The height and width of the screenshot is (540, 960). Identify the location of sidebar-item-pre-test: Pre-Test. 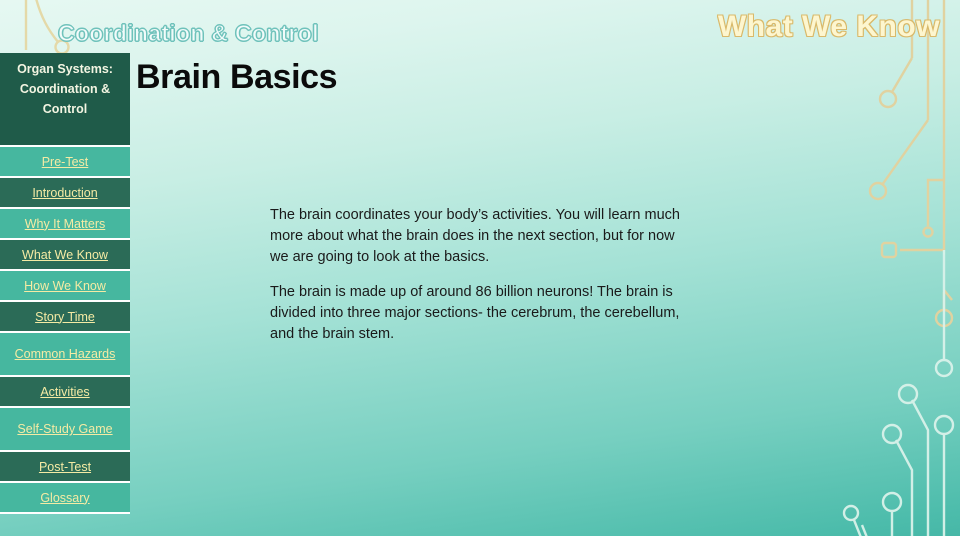
(65, 162).